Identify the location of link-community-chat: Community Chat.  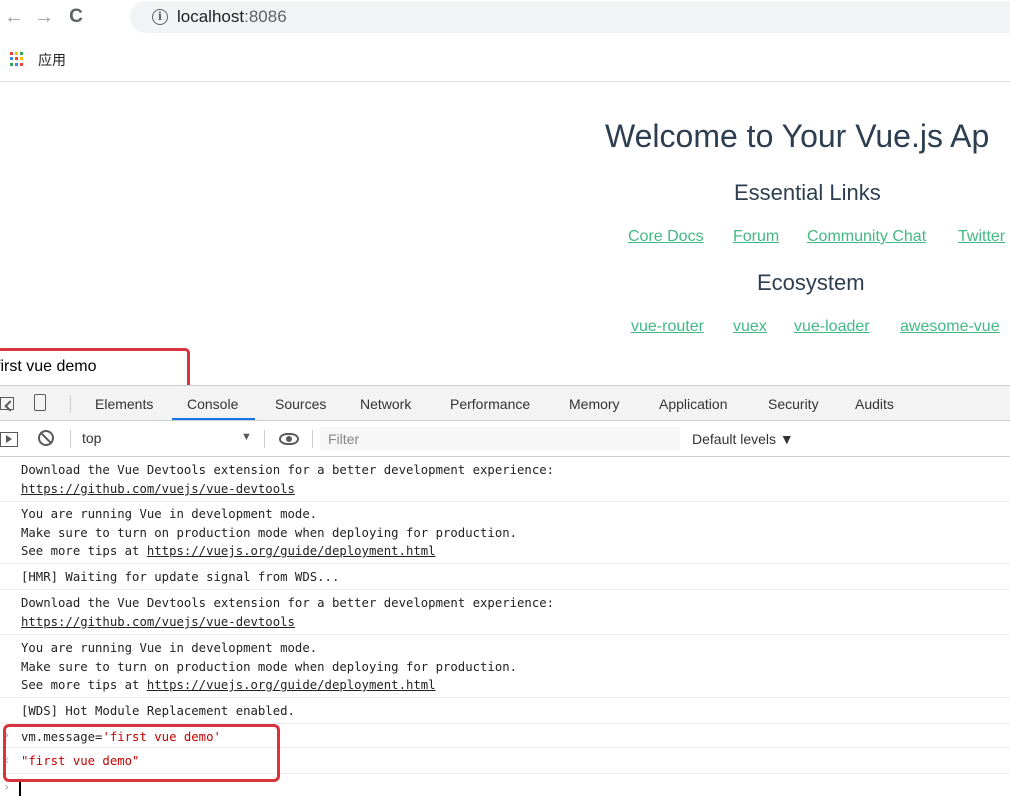
(866, 237).